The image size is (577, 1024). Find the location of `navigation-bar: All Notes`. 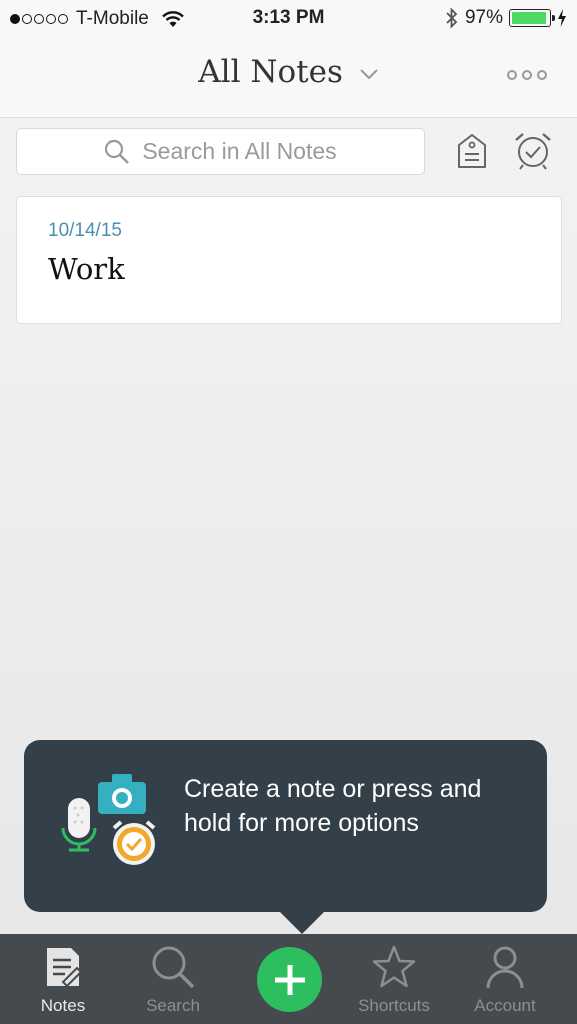

navigation-bar: All Notes is located at coordinates (288, 79).